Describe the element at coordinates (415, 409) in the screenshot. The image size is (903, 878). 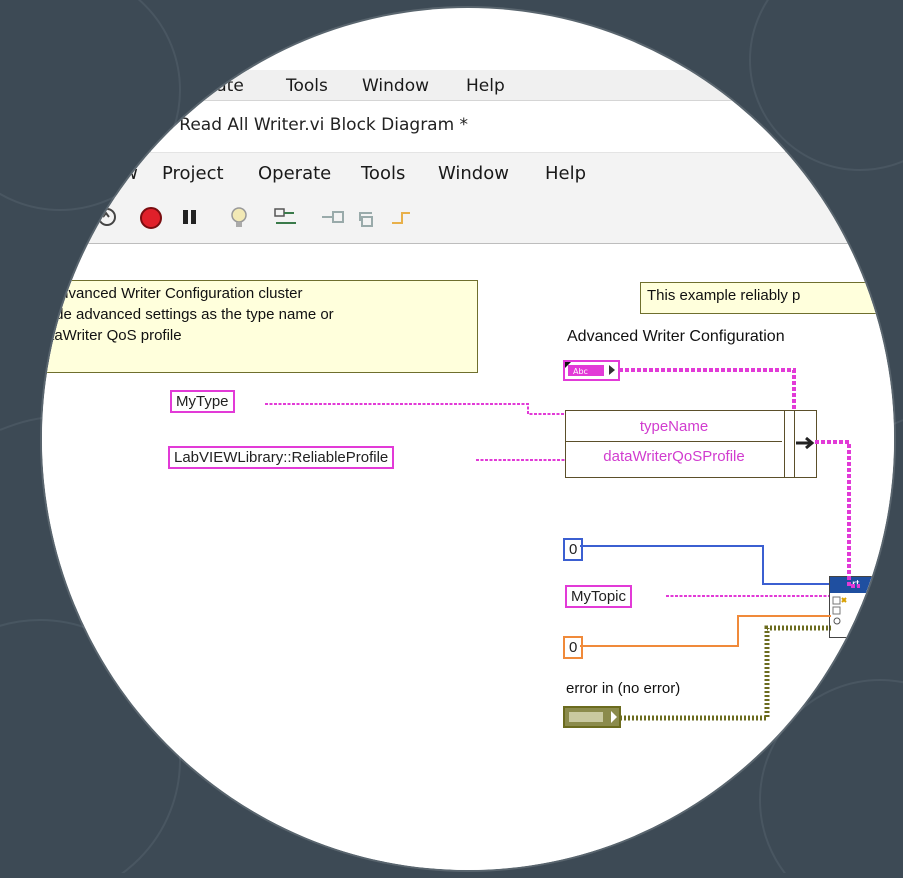
I see `wire-typename` at that location.